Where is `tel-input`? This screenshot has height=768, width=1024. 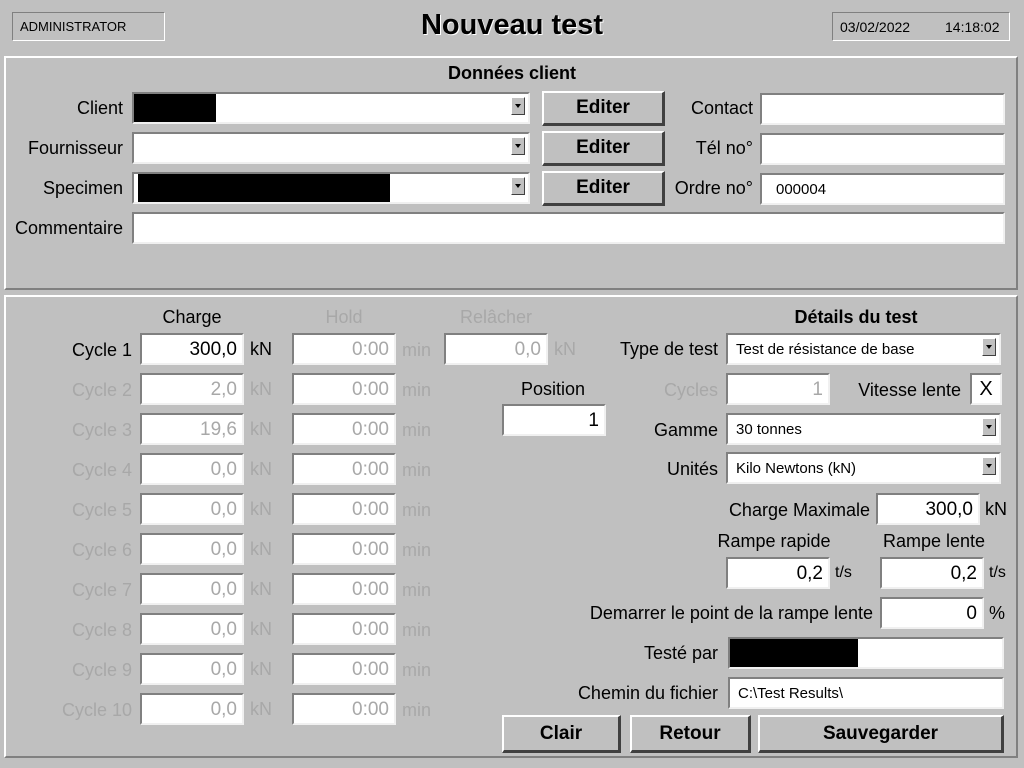 tel-input is located at coordinates (882, 149).